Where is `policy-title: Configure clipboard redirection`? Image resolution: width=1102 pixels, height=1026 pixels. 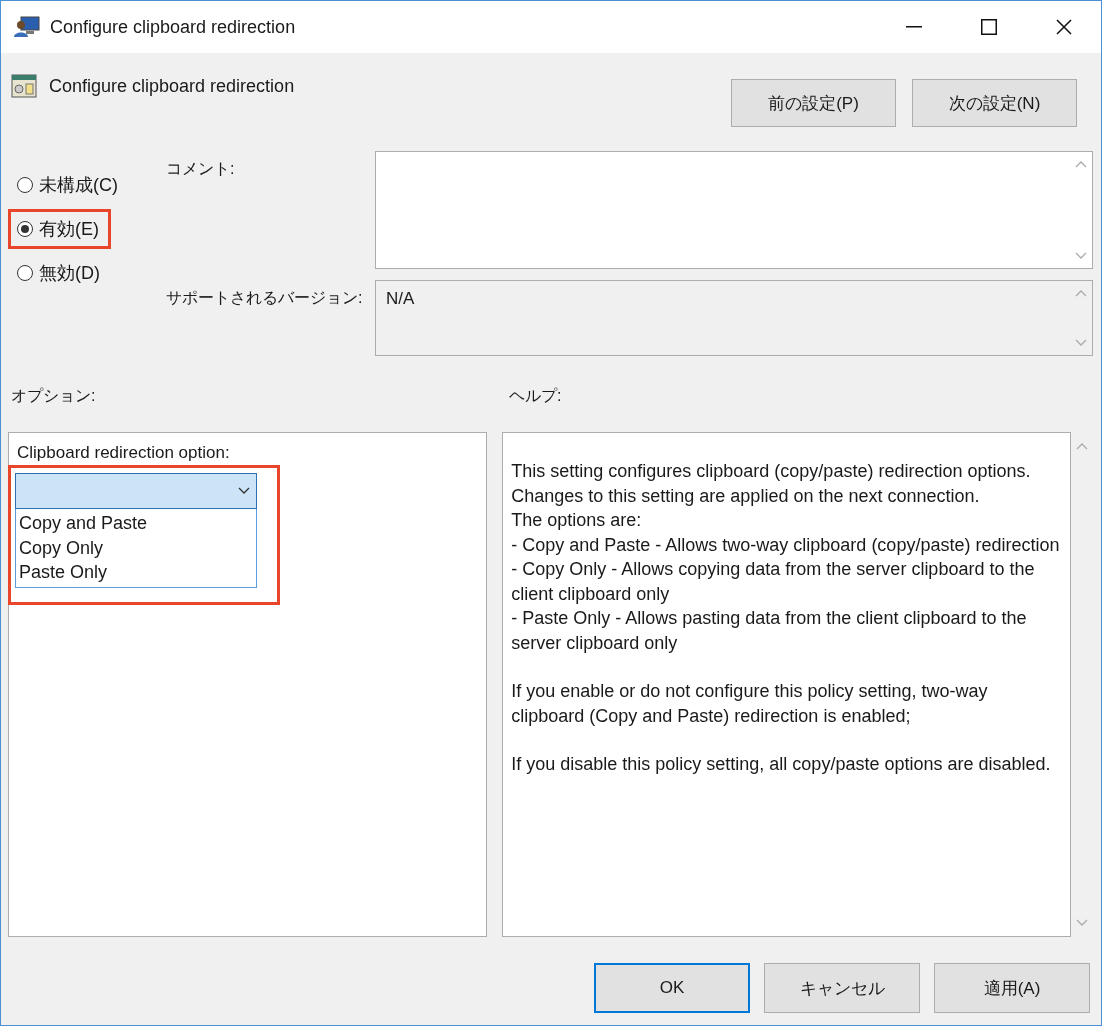
policy-title: Configure clipboard redirection is located at coordinates (172, 86).